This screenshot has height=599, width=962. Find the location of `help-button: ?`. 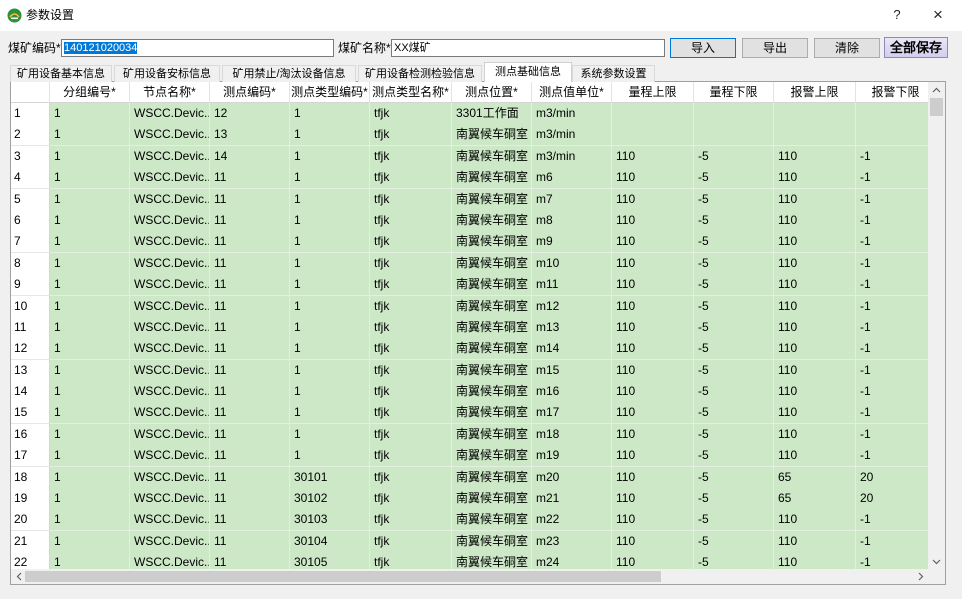

help-button: ? is located at coordinates (897, 15).